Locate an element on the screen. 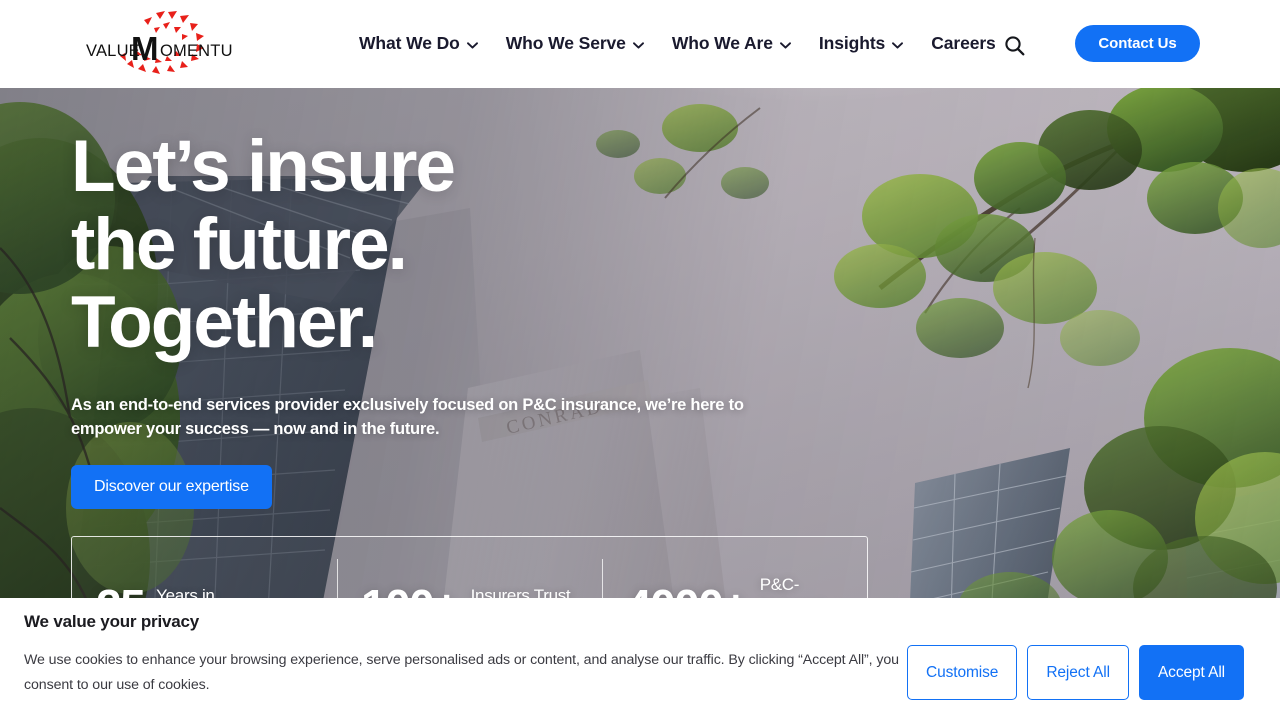  valuemomentum-logo-icon: VALUE M OMENTUM is located at coordinates (159, 42).